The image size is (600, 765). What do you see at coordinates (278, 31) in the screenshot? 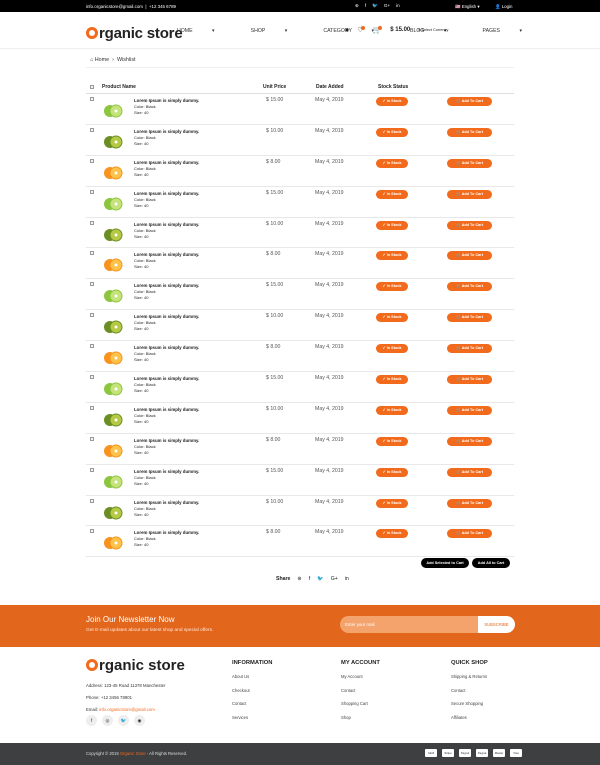
I see `nav-item-shop: SHOP ▾` at bounding box center [278, 31].